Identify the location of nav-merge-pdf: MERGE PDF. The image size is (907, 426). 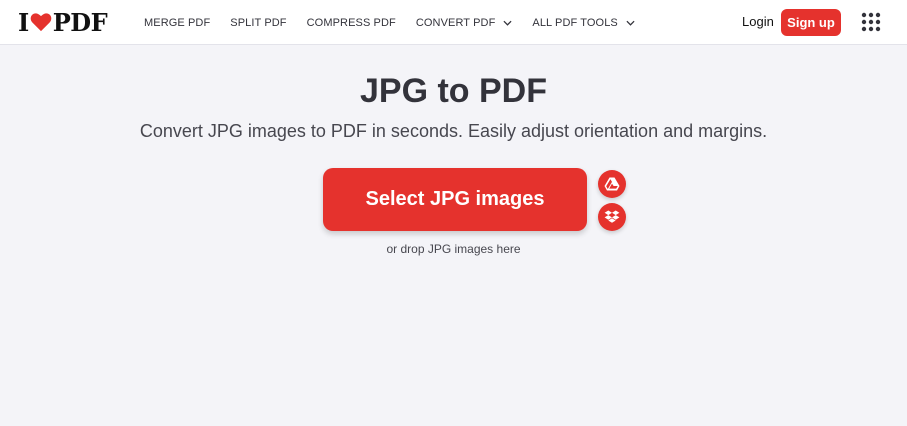
(177, 23).